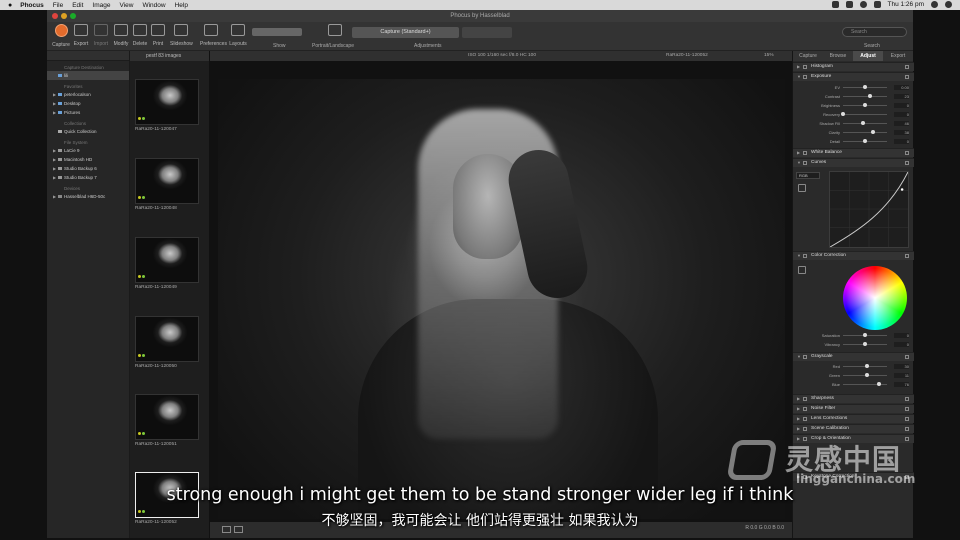 This screenshot has width=960, height=540. What do you see at coordinates (88, 75) in the screenshot?
I see `sidebar-item-capture-folder: lili` at bounding box center [88, 75].